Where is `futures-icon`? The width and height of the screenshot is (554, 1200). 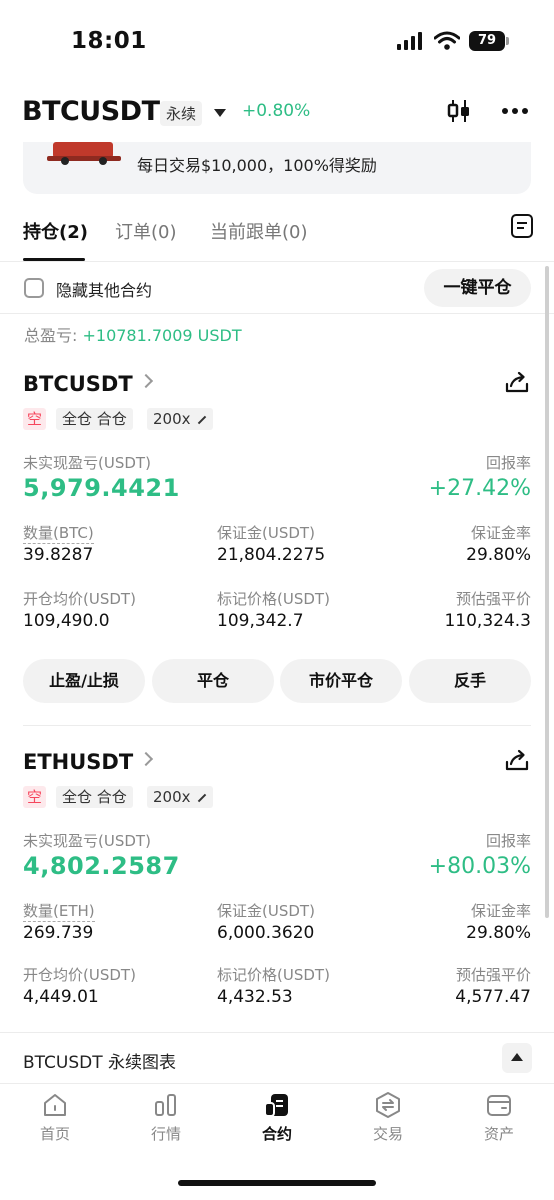
futures-icon is located at coordinates (276, 1105).